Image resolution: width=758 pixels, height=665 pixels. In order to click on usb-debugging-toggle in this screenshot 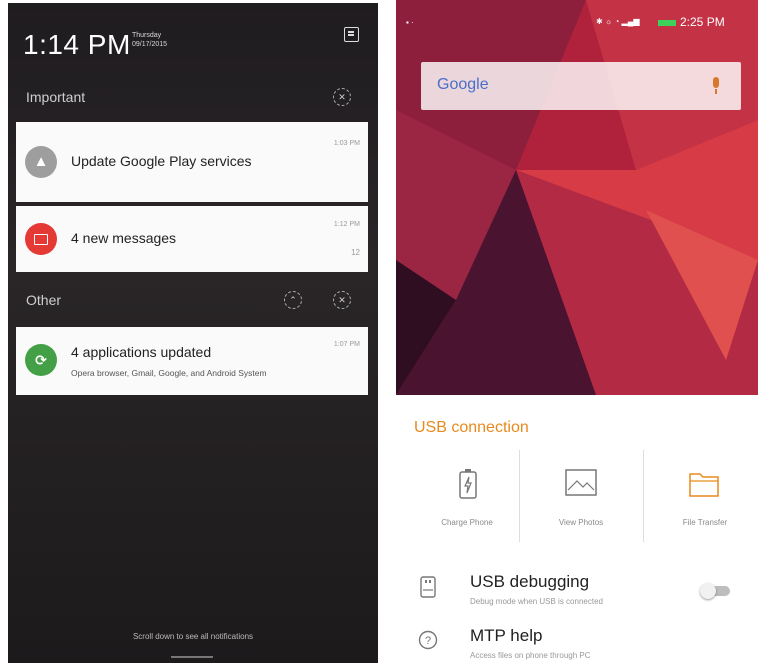, I will do `click(715, 591)`.